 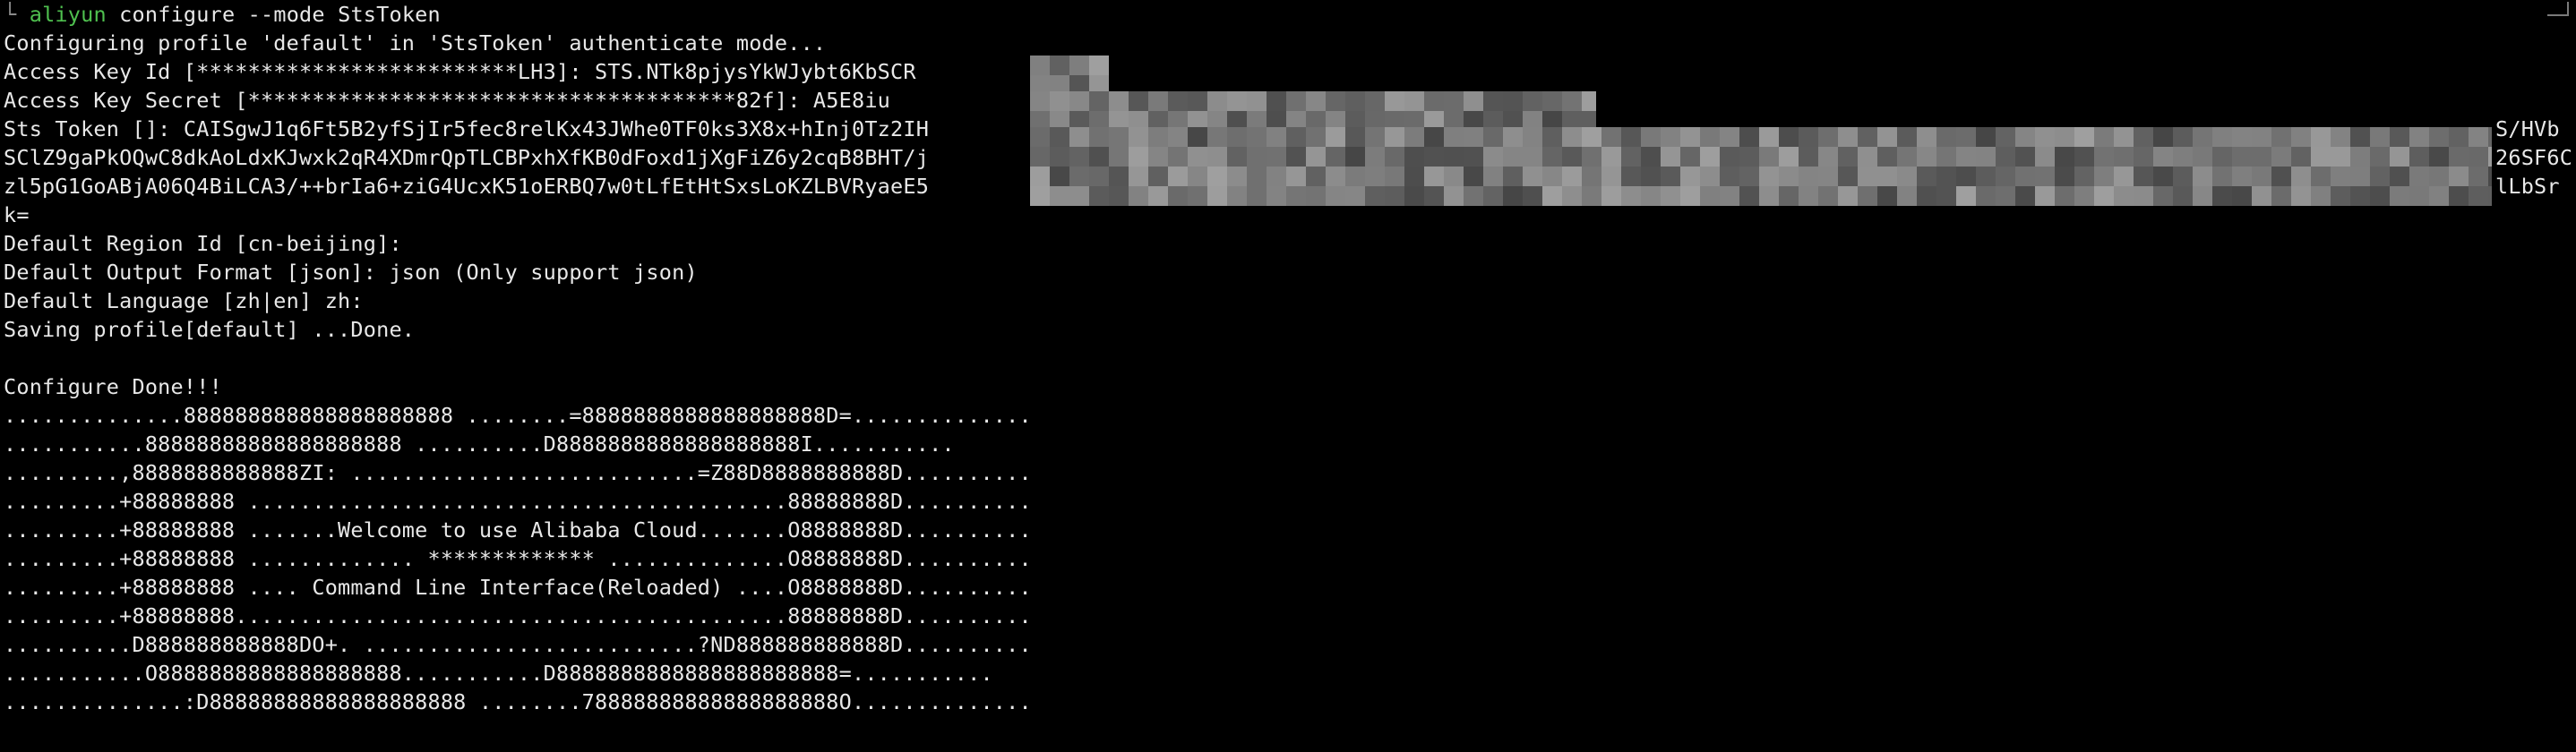 I want to click on output-line: Saving profile[default] ...Done., so click(x=210, y=329).